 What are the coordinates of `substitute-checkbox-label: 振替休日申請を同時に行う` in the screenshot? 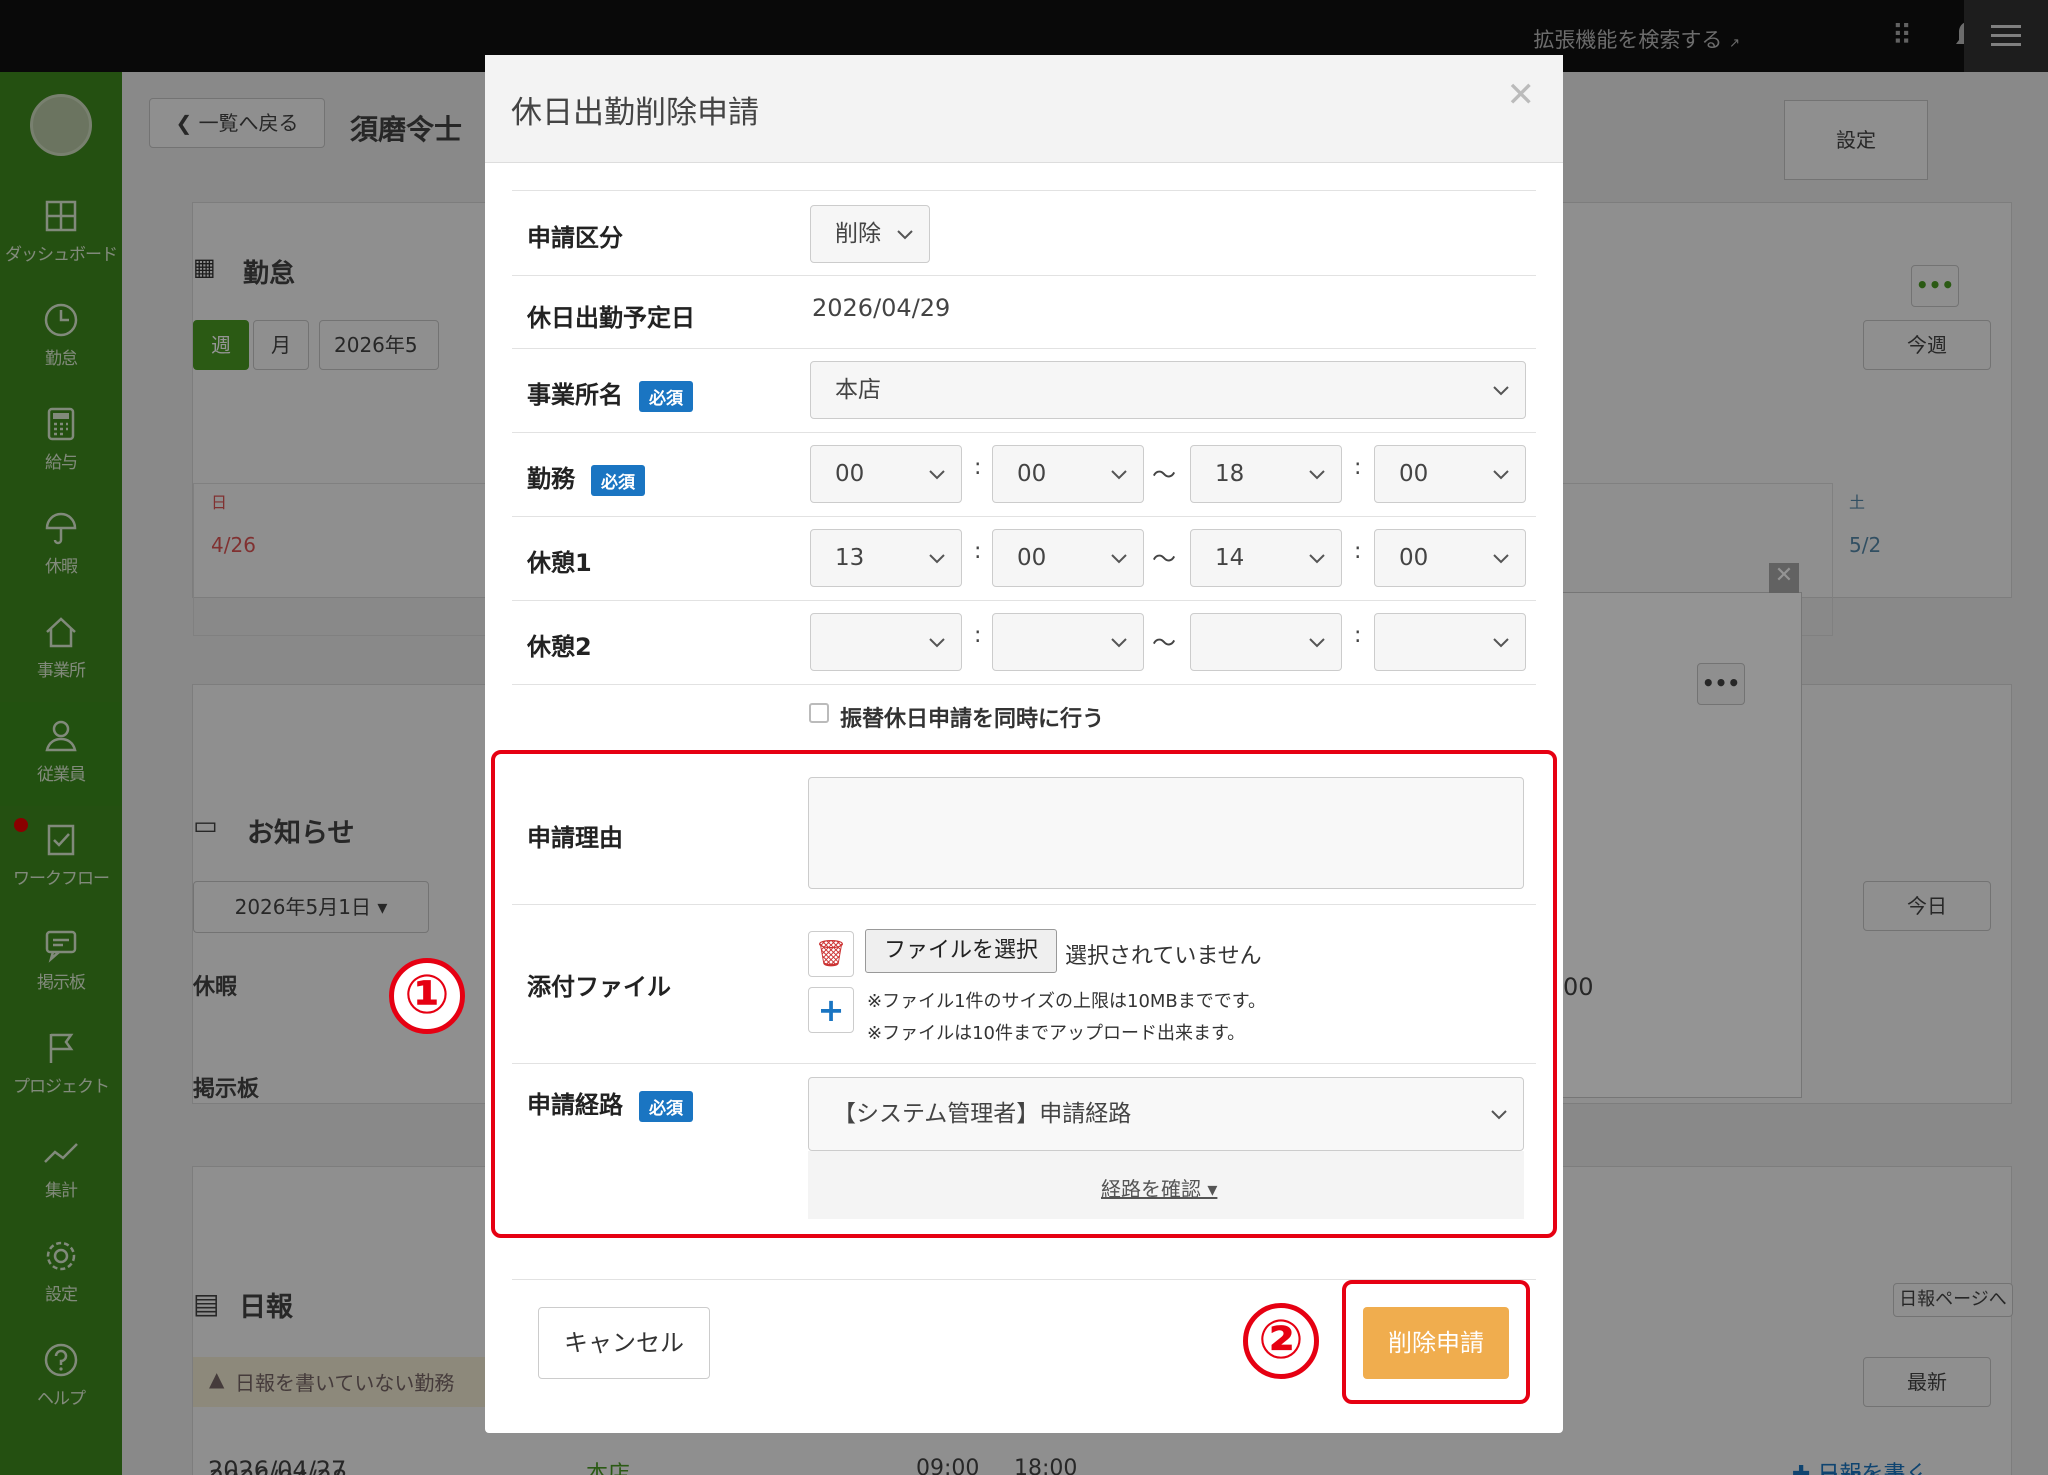 It's located at (972, 719).